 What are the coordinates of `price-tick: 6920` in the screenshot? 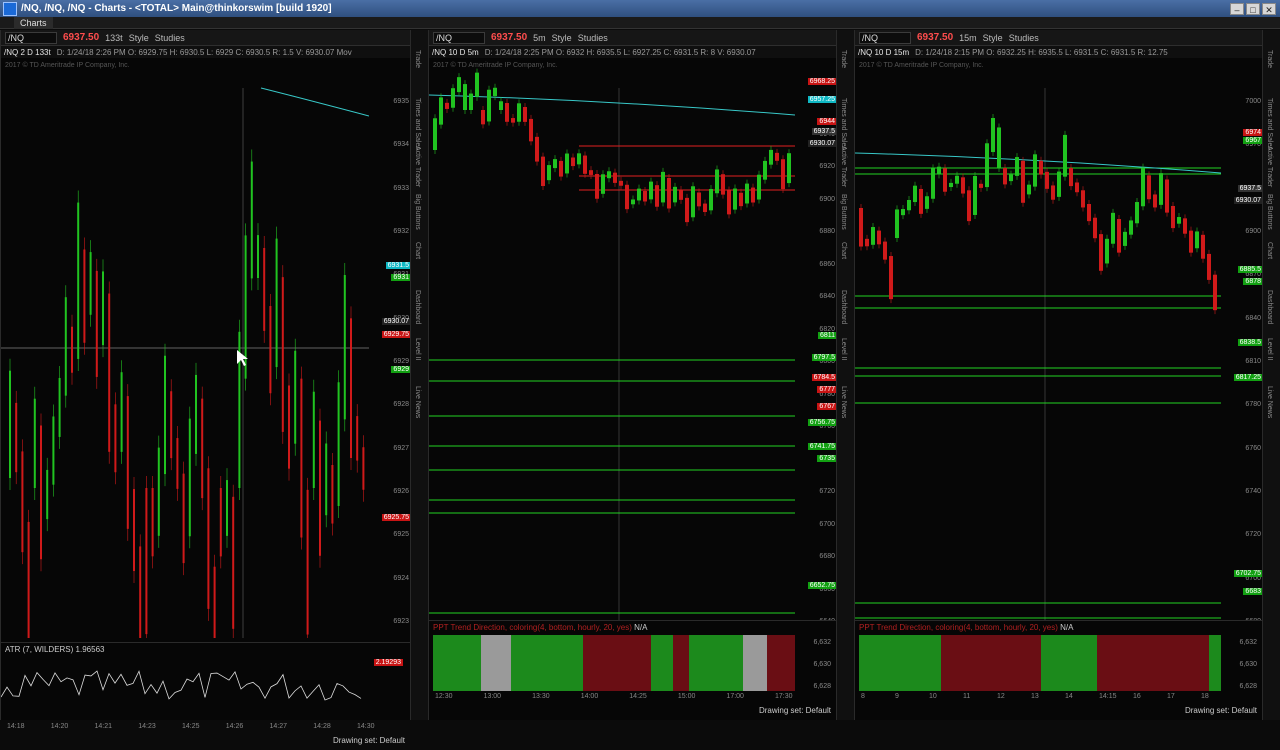 It's located at (827, 166).